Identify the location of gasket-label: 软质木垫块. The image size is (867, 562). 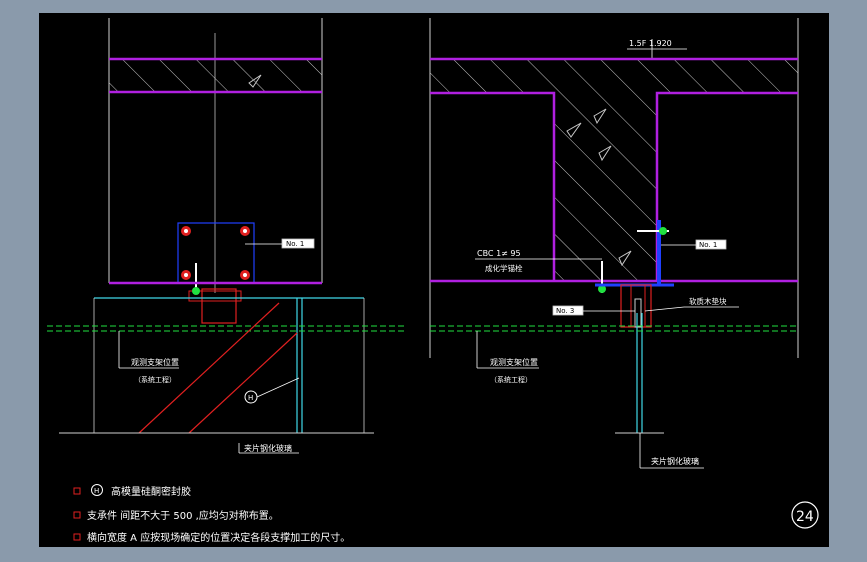
(708, 301).